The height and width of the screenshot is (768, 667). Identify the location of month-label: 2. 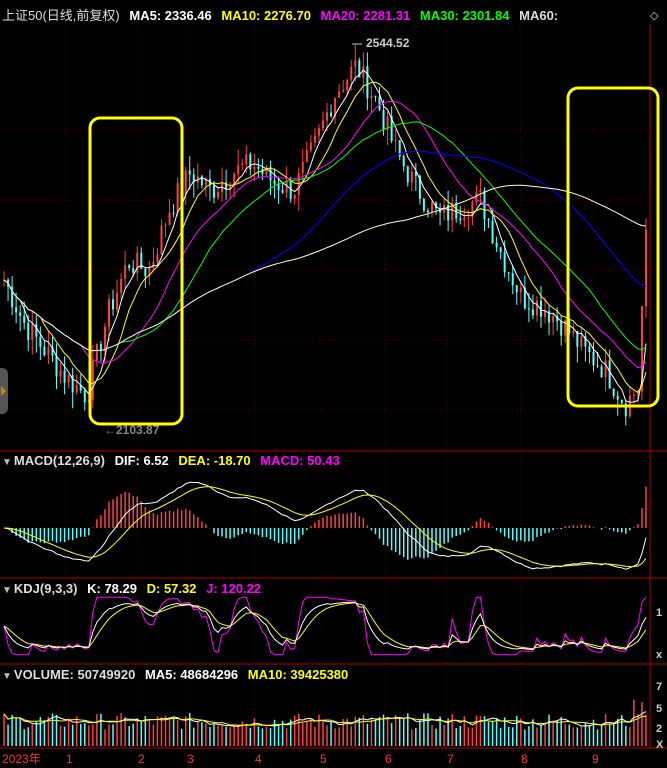
(141, 759).